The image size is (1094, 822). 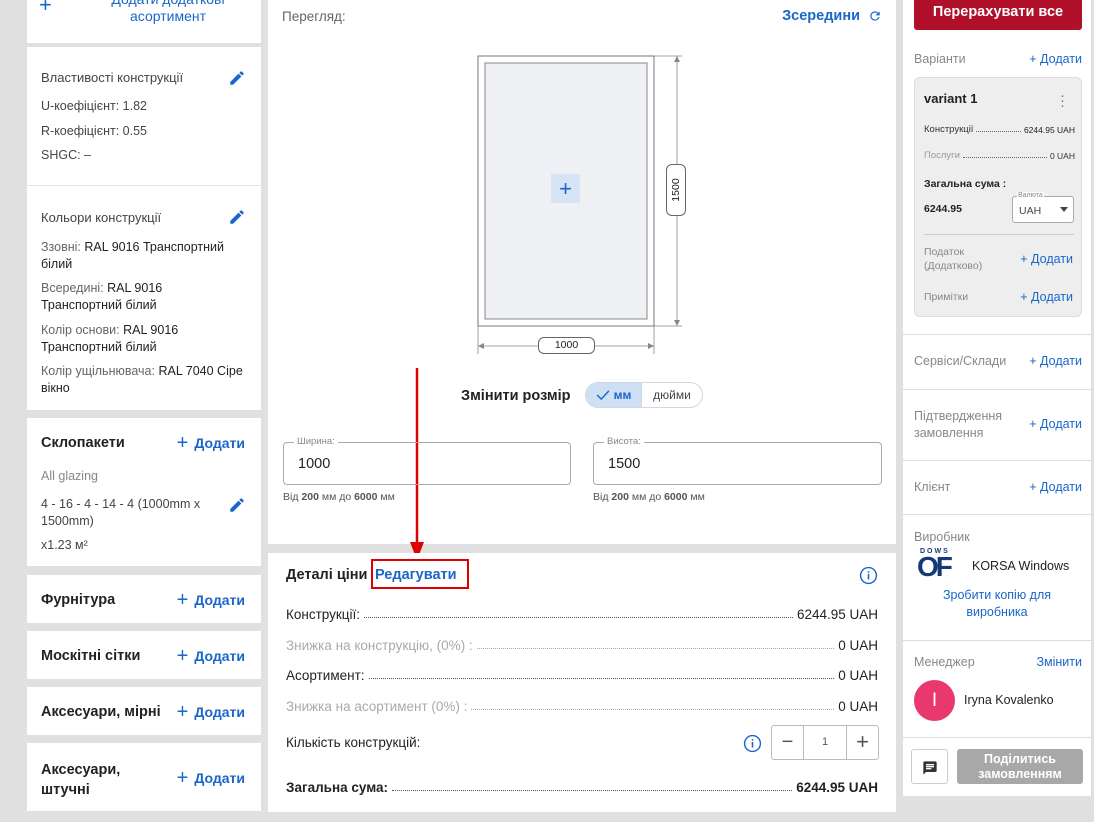 I want to click on price-row-assortment-discount: Знижка на асортимент (0%) :0 UAH, so click(x=582, y=706).